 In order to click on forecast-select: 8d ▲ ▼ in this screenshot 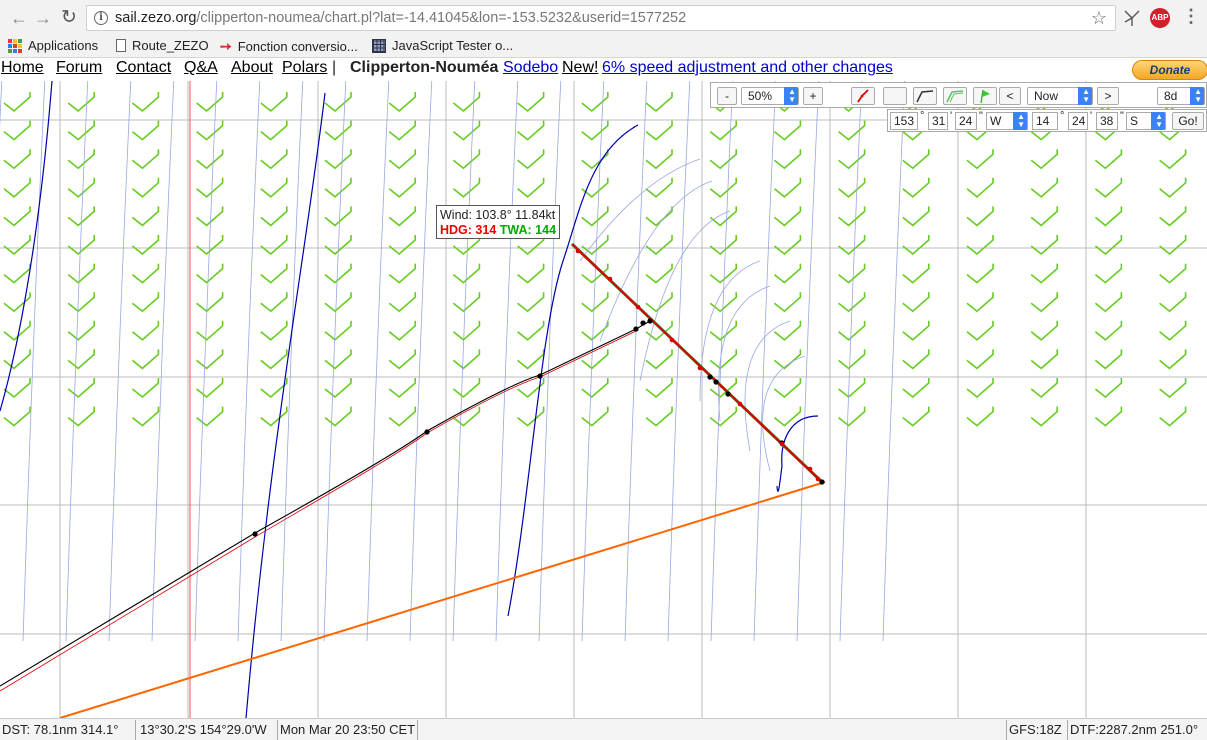, I will do `click(1181, 96)`.